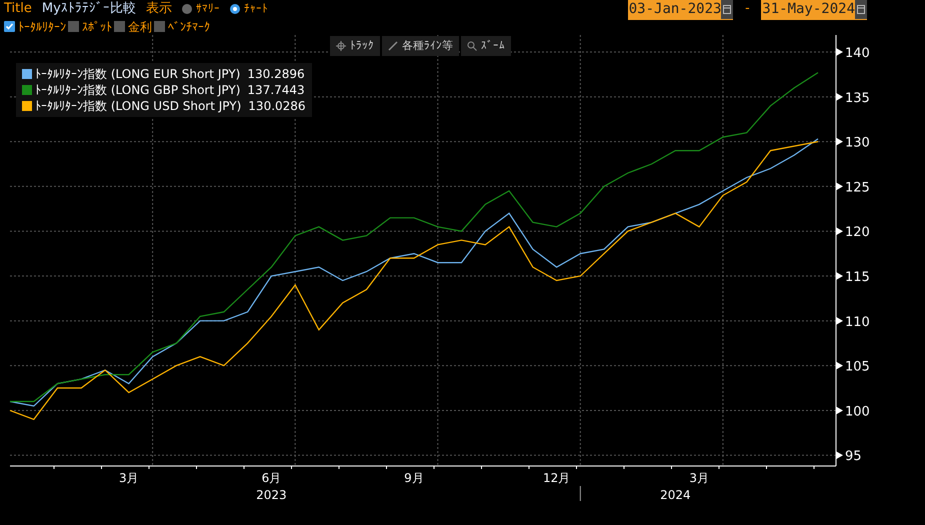 This screenshot has width=925, height=525. What do you see at coordinates (675, 495) in the screenshot?
I see `year-label: 2024` at bounding box center [675, 495].